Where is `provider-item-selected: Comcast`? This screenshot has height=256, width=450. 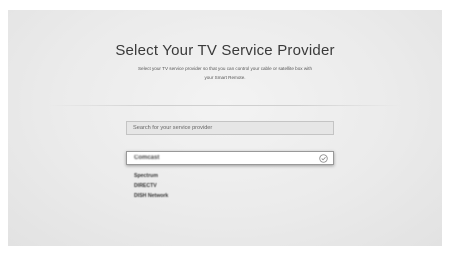 provider-item-selected: Comcast is located at coordinates (230, 158).